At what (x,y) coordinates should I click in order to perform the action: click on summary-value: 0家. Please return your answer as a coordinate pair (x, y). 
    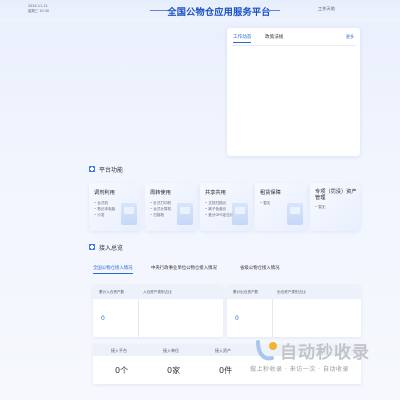
    Looking at the image, I should click on (174, 370).